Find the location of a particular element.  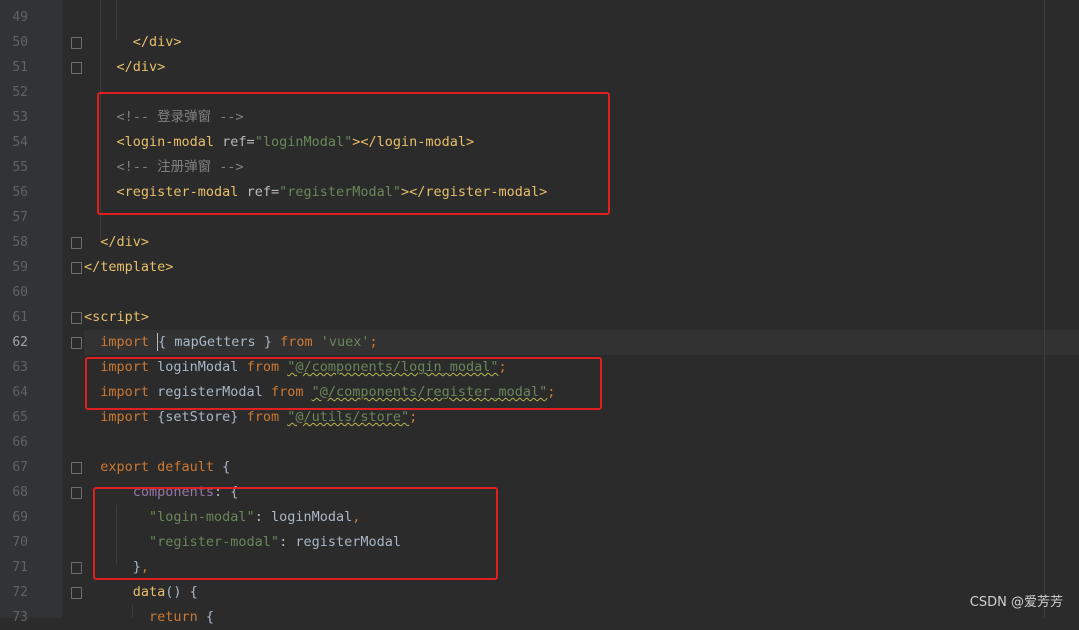

line-number: 66 is located at coordinates (20, 442).